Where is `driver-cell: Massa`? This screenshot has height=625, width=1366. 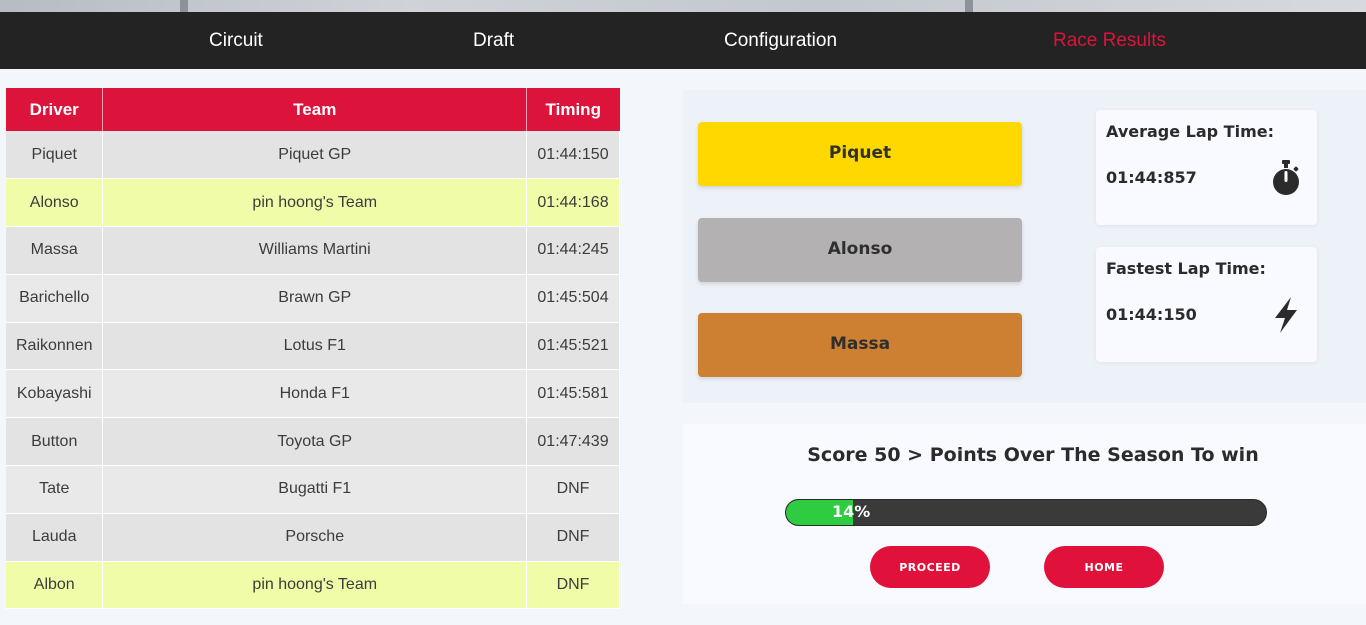 driver-cell: Massa is located at coordinates (55, 250).